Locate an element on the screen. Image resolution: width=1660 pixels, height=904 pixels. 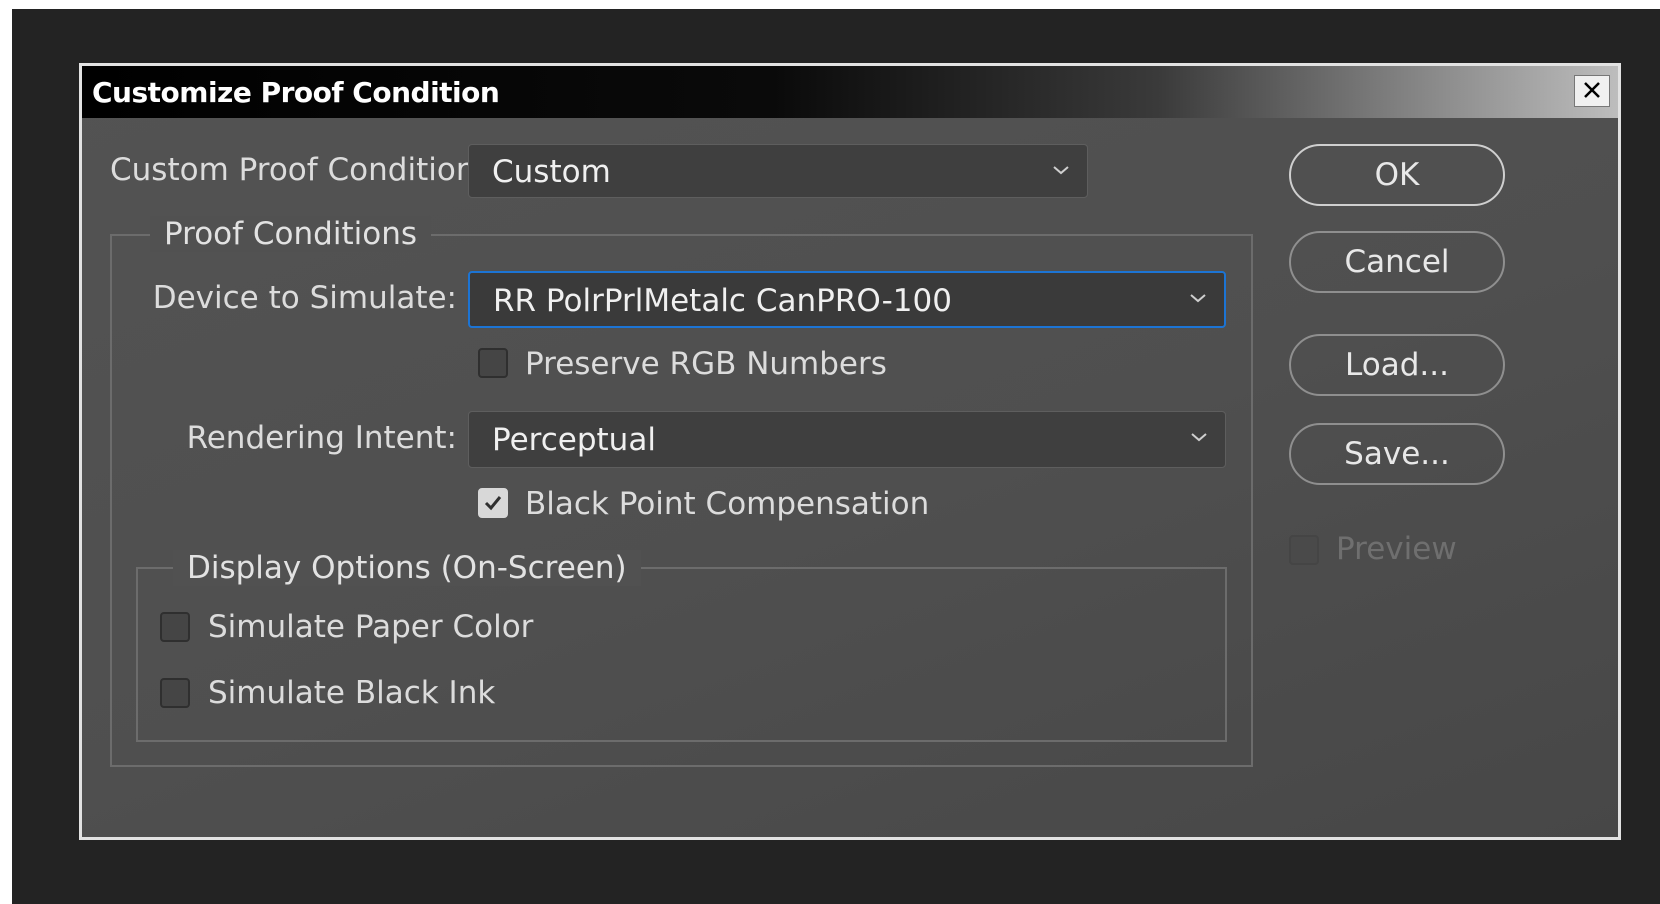
preserve-rgb-checkbox is located at coordinates (493, 363).